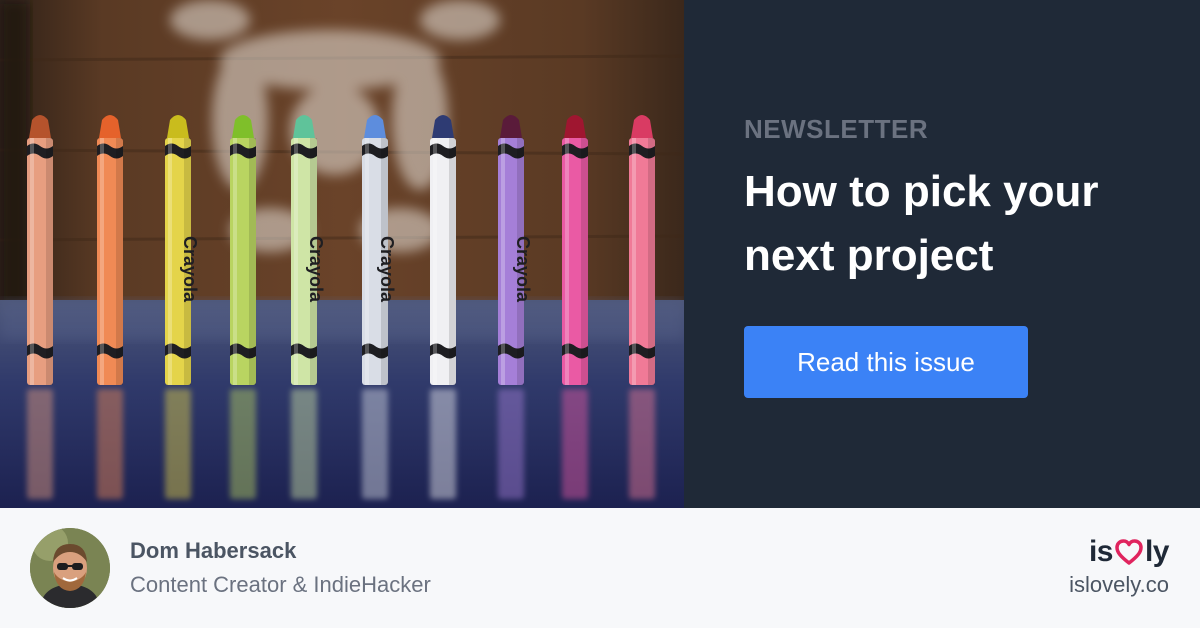  Describe the element at coordinates (921, 223) in the screenshot. I see `issue-title: How to pick your next project` at that location.